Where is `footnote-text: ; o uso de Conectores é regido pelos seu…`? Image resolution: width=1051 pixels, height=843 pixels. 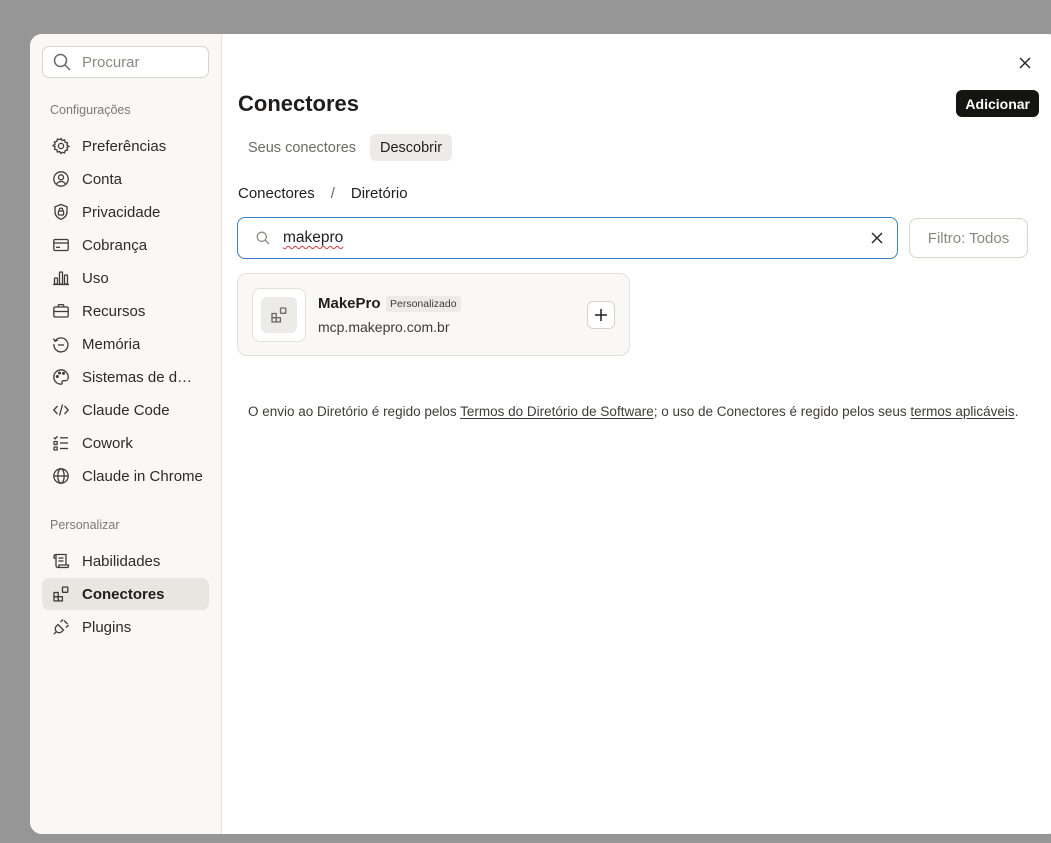
footnote-text: ; o uso de Conectores é regido pelos seu… is located at coordinates (782, 411).